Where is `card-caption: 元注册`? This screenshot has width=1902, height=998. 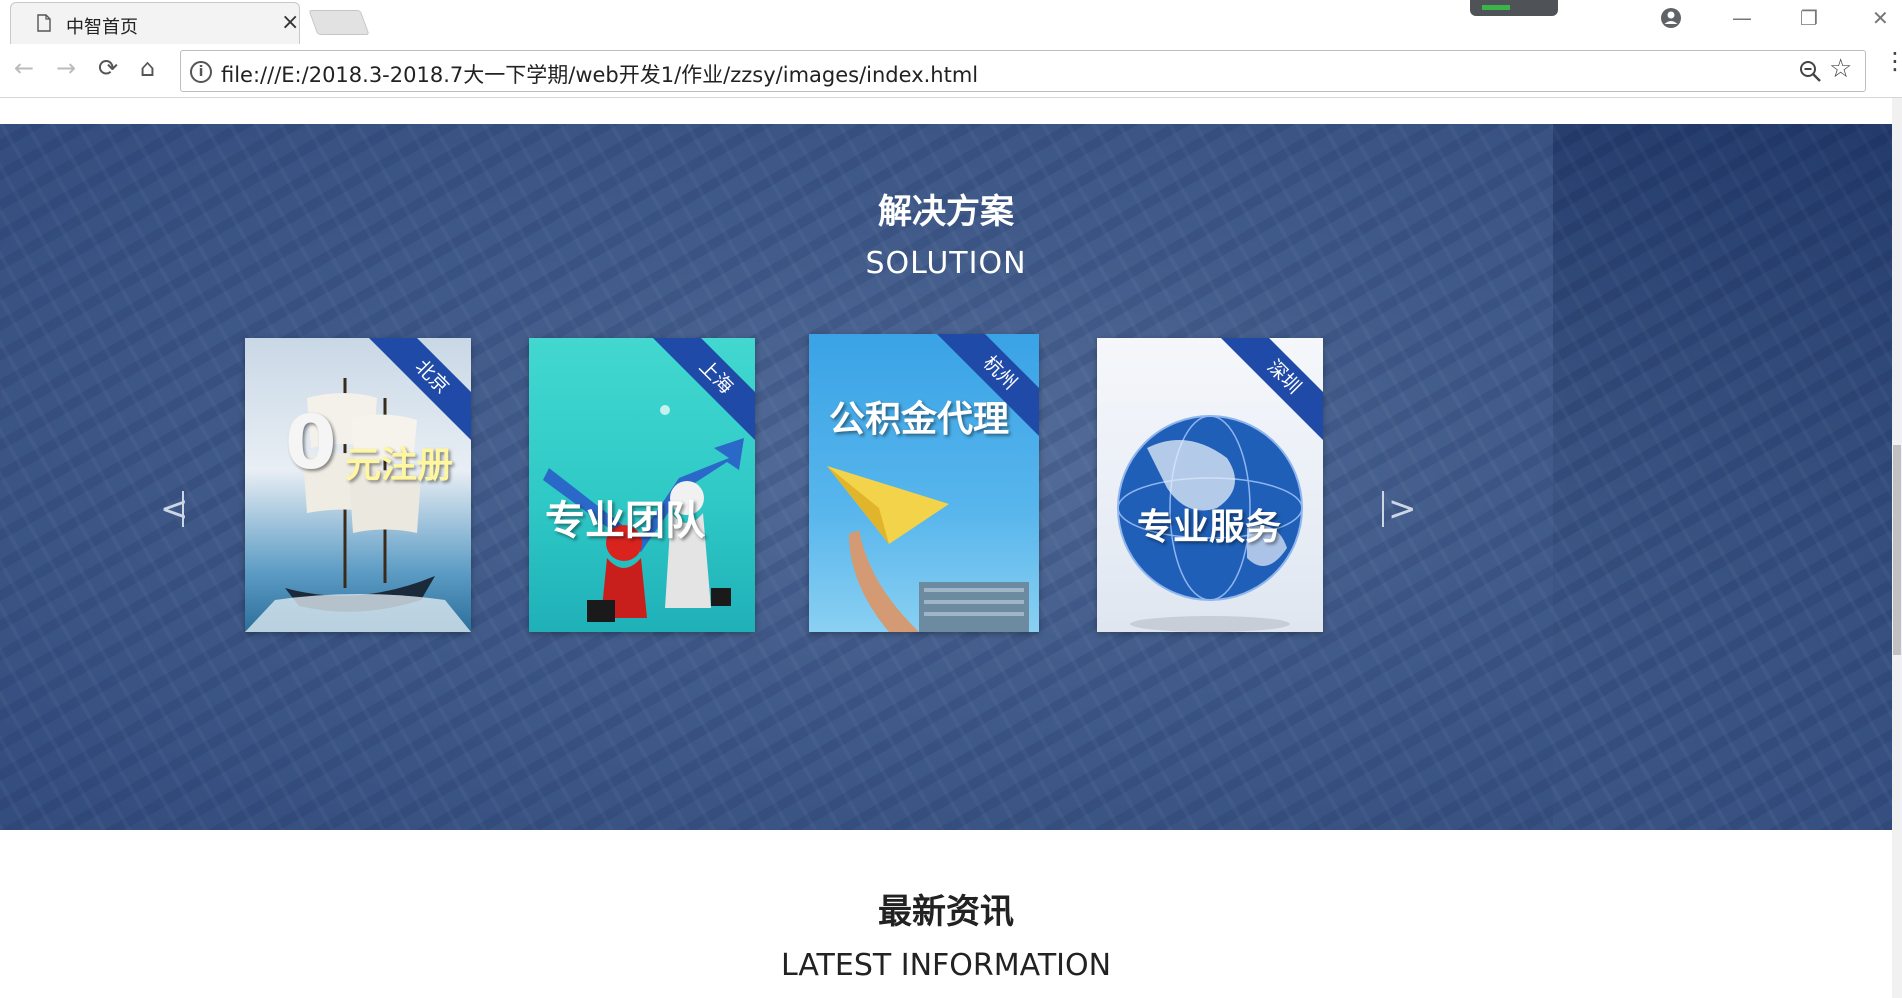 card-caption: 元注册 is located at coordinates (399, 465).